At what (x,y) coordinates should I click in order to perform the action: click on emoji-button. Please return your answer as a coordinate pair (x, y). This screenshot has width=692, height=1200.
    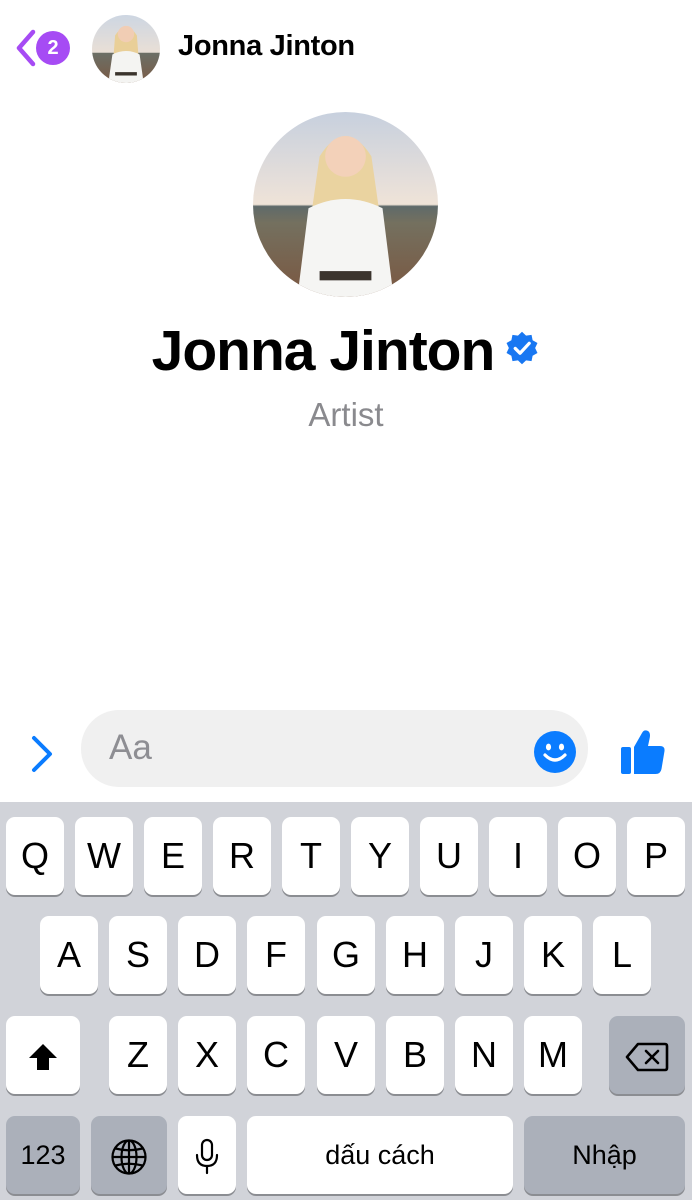
    Looking at the image, I should click on (555, 752).